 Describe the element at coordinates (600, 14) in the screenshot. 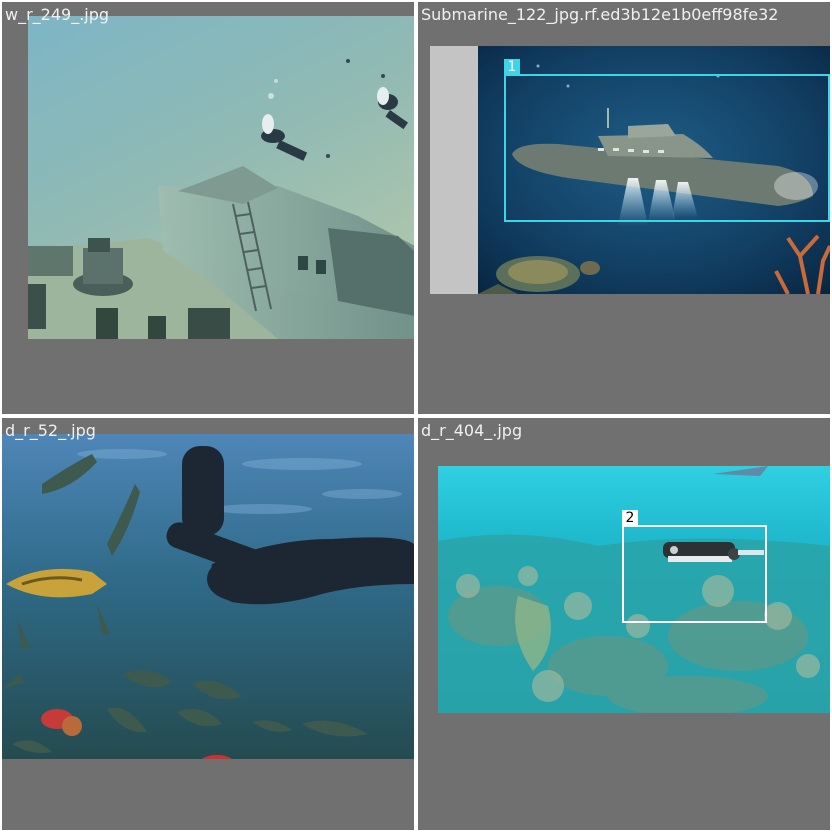

I see `image-filename-label: Submarine_122_jpg.rf.ed3b12e1b0eff98fe32` at that location.